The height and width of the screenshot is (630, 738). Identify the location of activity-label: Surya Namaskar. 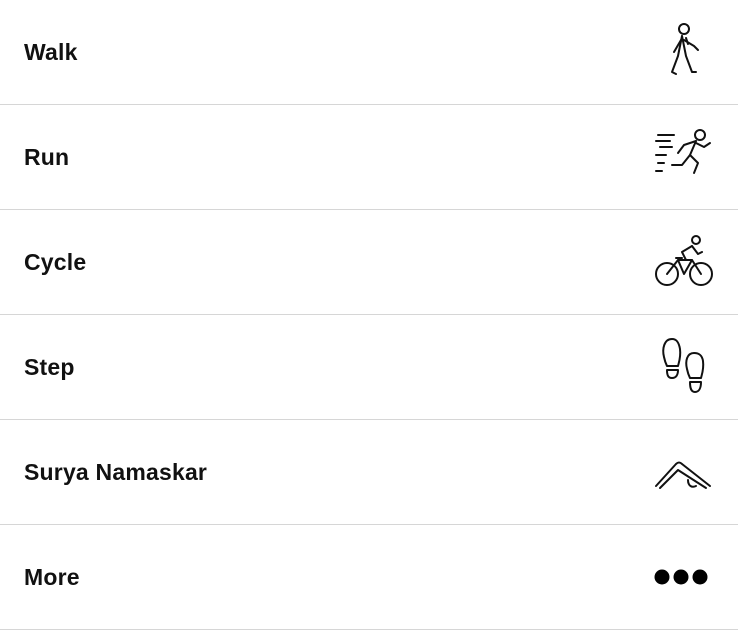
(116, 471).